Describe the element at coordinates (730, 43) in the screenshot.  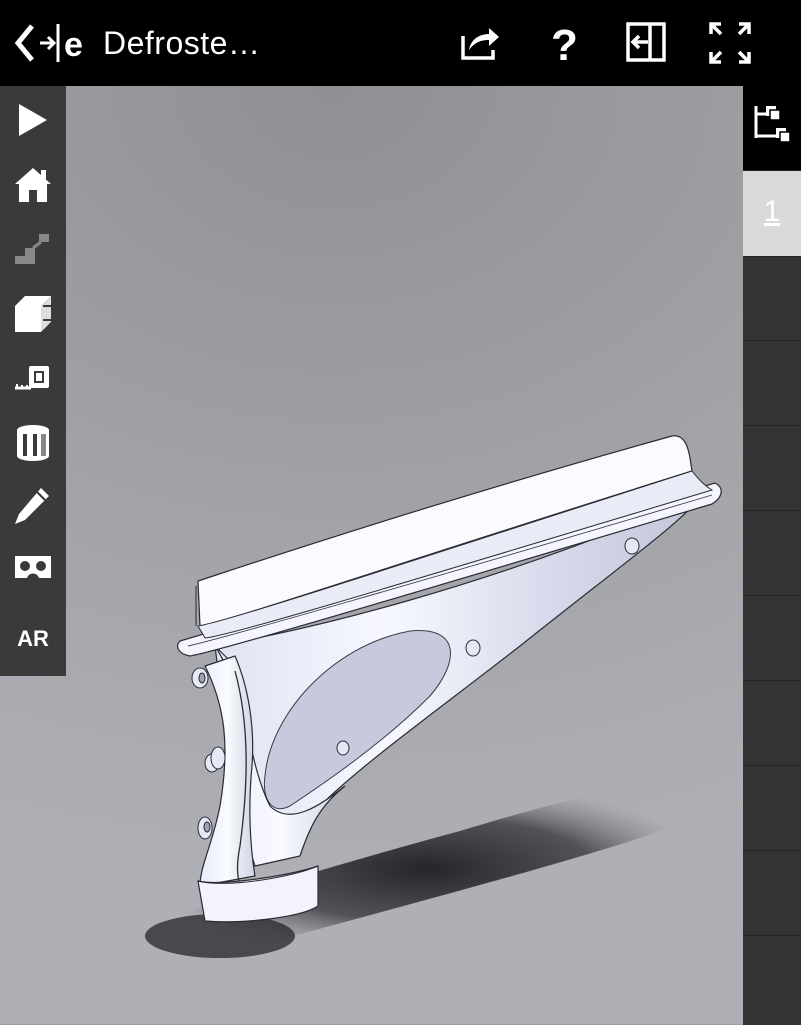
I see `fullscreen-icon` at that location.